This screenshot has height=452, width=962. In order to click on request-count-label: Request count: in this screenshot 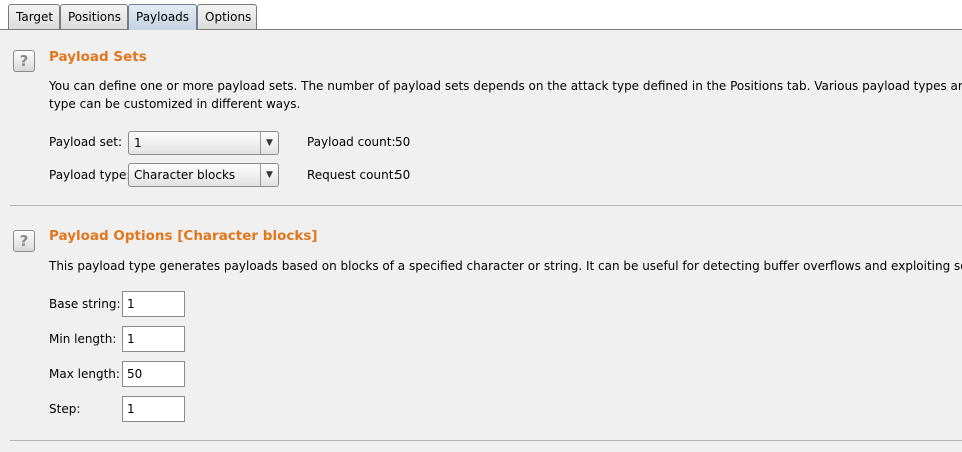, I will do `click(352, 175)`.